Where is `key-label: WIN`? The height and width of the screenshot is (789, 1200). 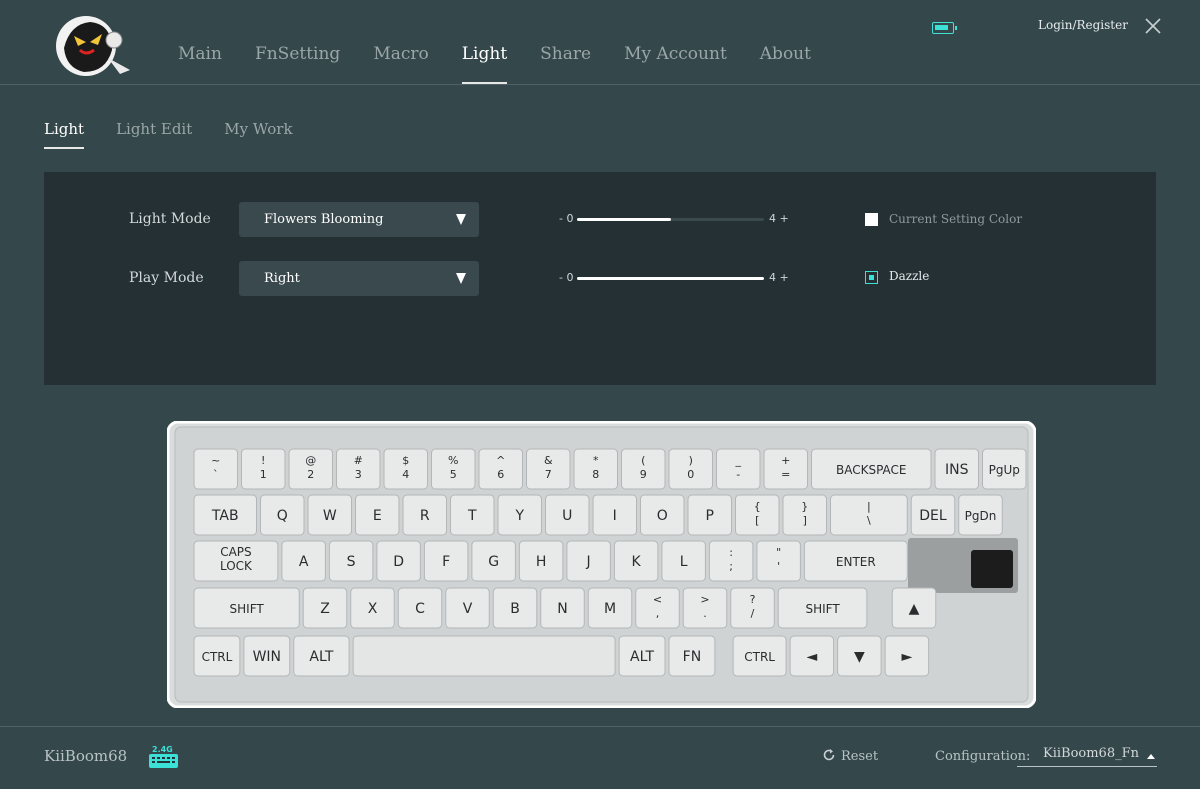 key-label: WIN is located at coordinates (267, 657).